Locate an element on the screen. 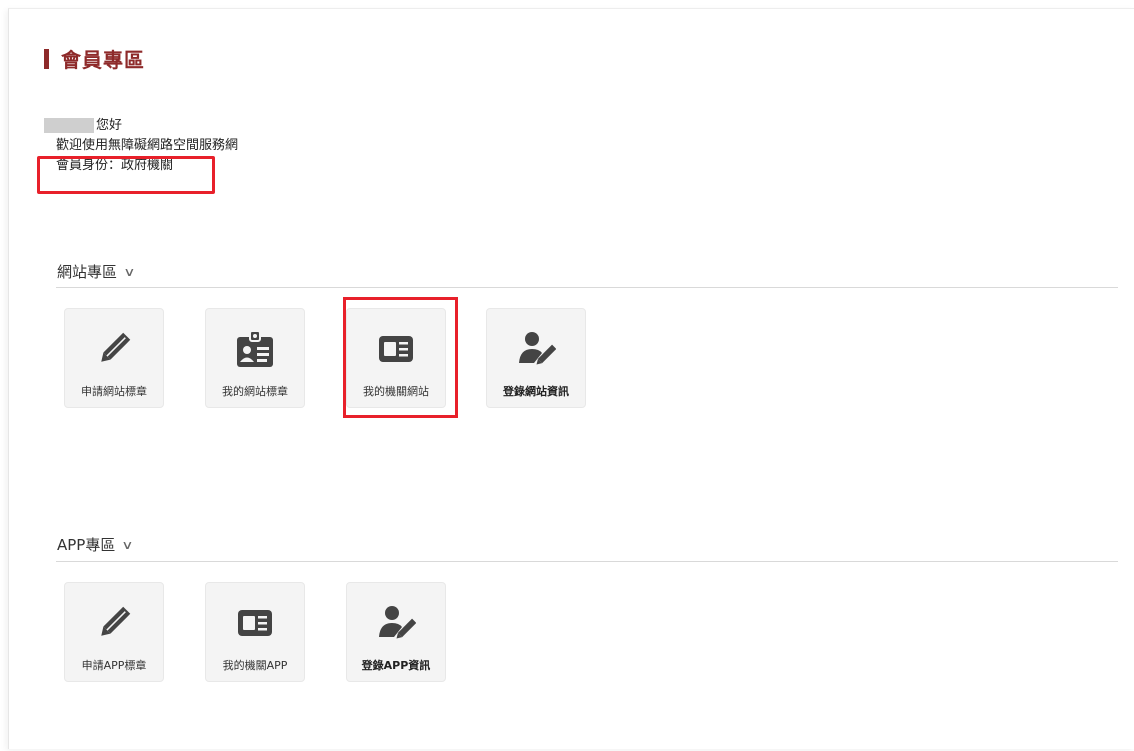 The width and height of the screenshot is (1134, 751). tile-label: 登錄APP資訊 is located at coordinates (396, 665).